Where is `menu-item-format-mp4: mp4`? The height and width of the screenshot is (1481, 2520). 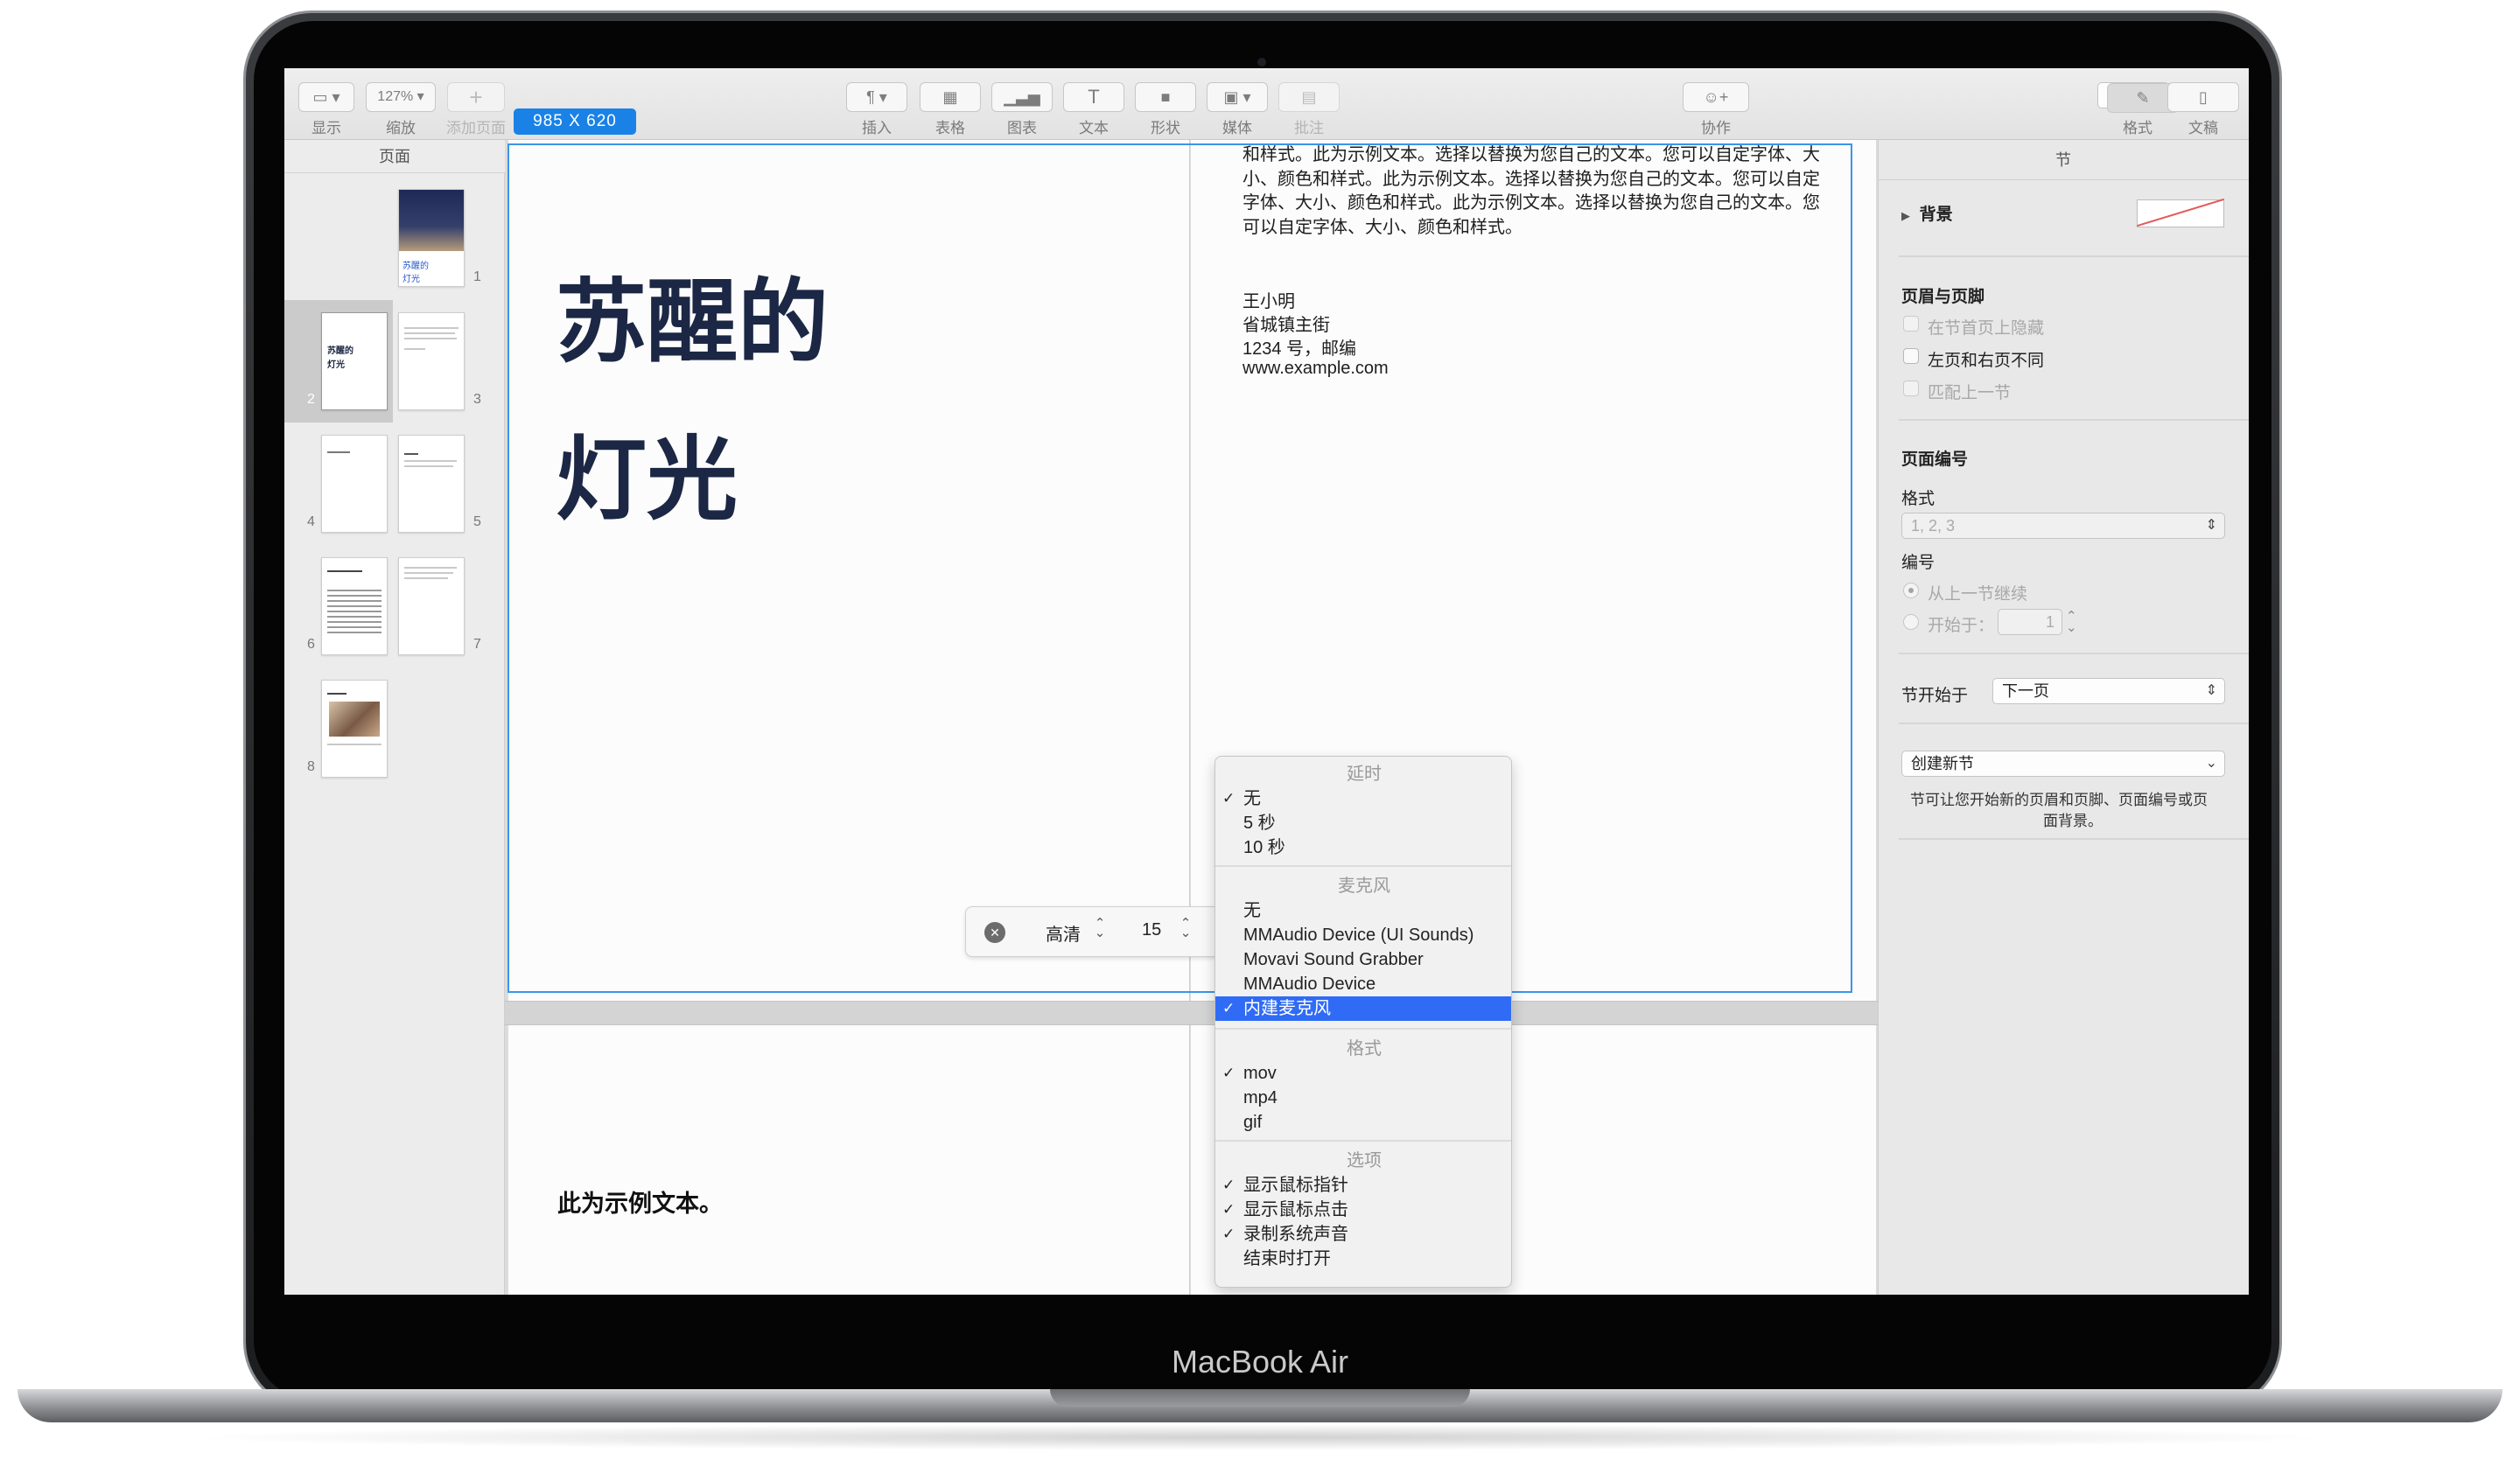 menu-item-format-mp4: mp4 is located at coordinates (1363, 1098).